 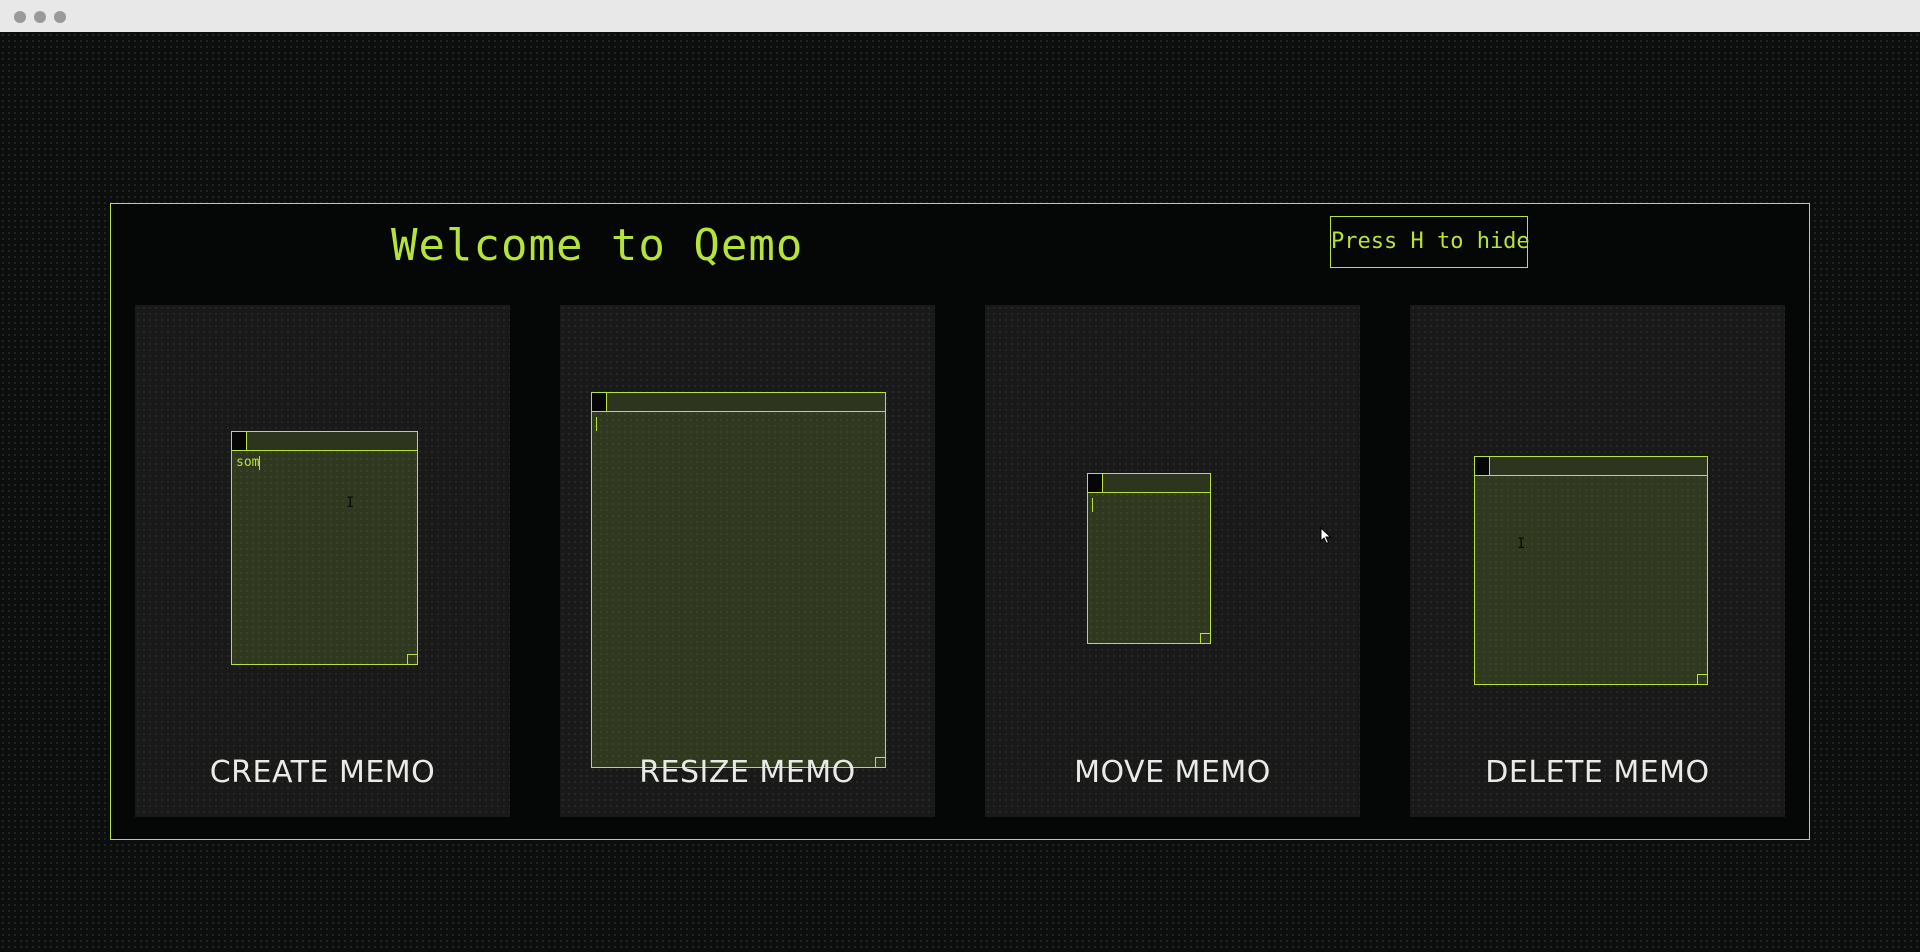 What do you see at coordinates (597, 245) in the screenshot?
I see `welcome-title: Welcome to Qemo` at bounding box center [597, 245].